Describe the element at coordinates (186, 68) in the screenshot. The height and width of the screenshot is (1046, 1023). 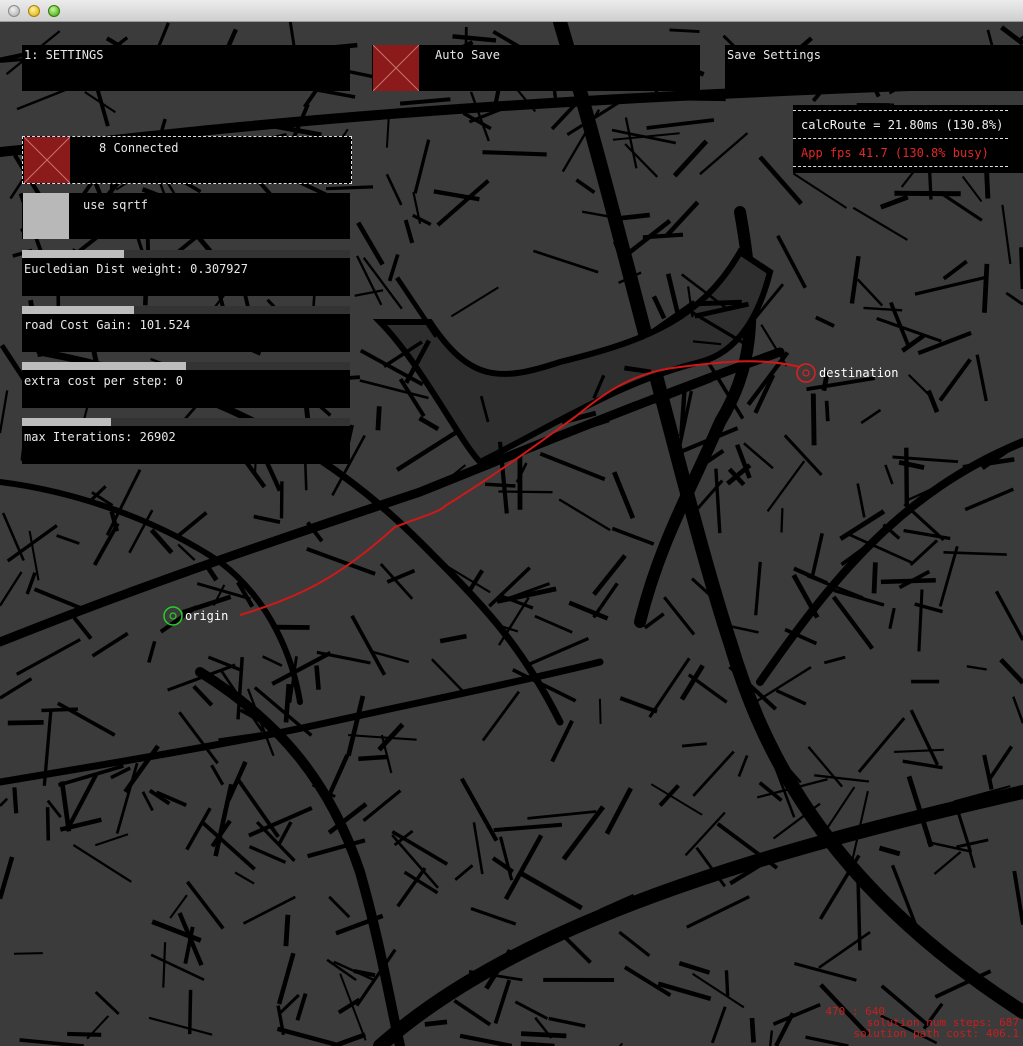
I see `settings-header-panel: 1: SETTINGS` at that location.